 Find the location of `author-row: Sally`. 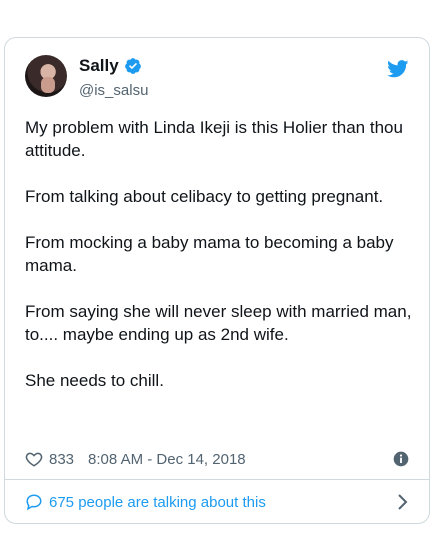

author-row: Sally is located at coordinates (110, 66).